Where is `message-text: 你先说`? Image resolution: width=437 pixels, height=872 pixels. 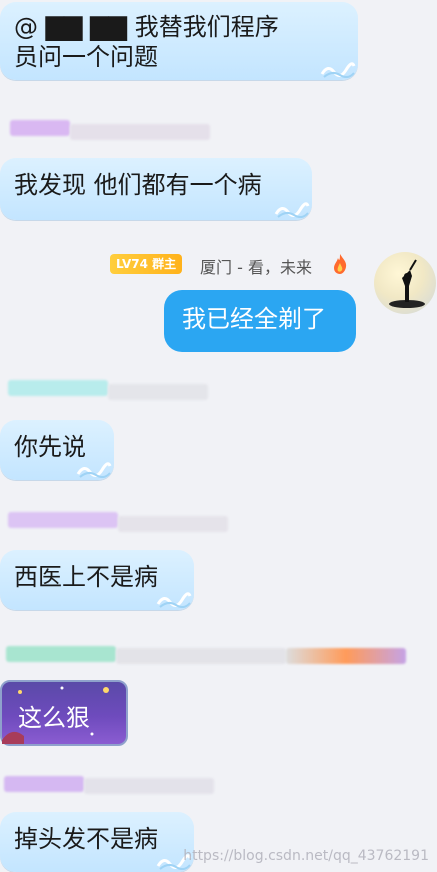
message-text: 你先说 is located at coordinates (50, 447).